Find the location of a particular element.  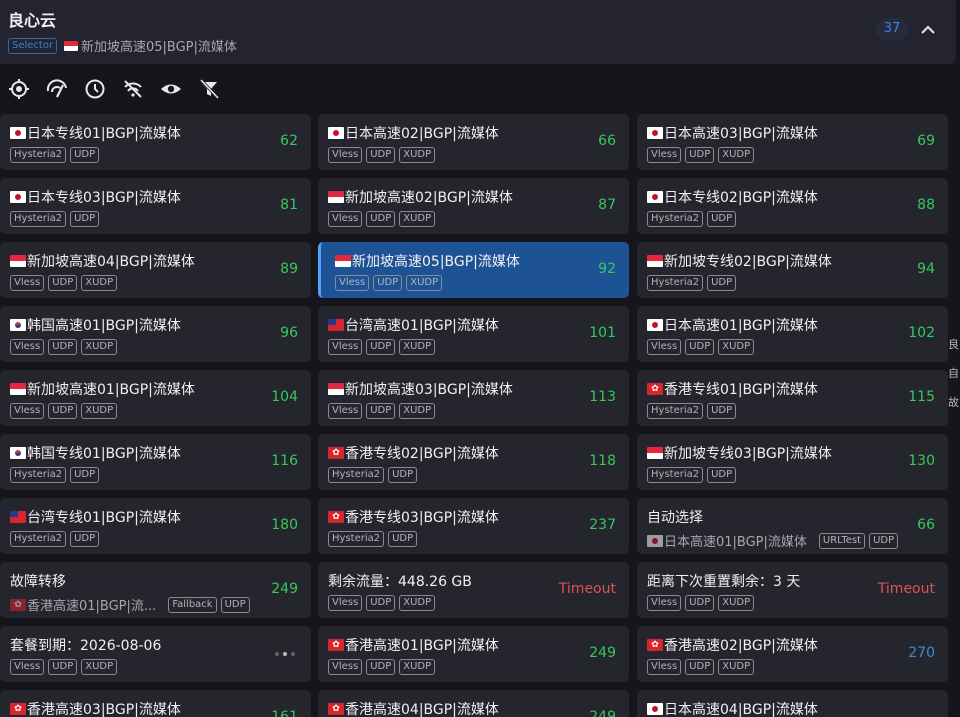

proxy-card: 香港专线01|BGP|流媒体 Hysteria2UDP 115 is located at coordinates (792, 398).